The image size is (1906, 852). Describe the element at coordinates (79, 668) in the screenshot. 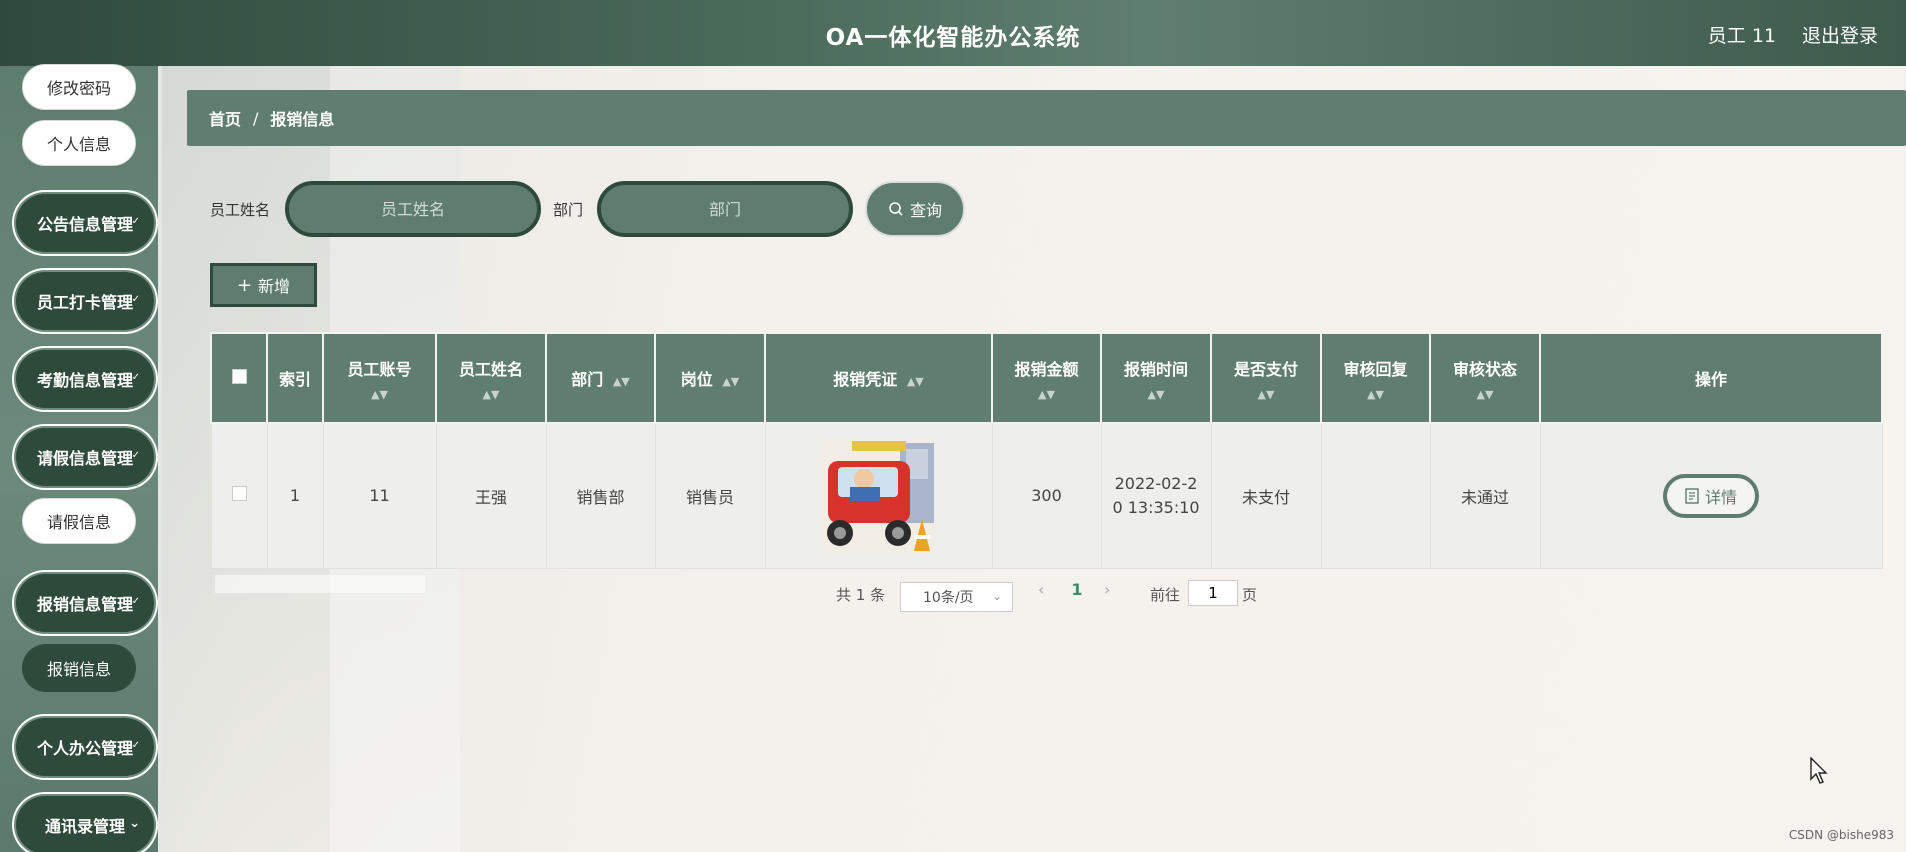

I see `submenu-reimbursement-info: 报销信息` at that location.